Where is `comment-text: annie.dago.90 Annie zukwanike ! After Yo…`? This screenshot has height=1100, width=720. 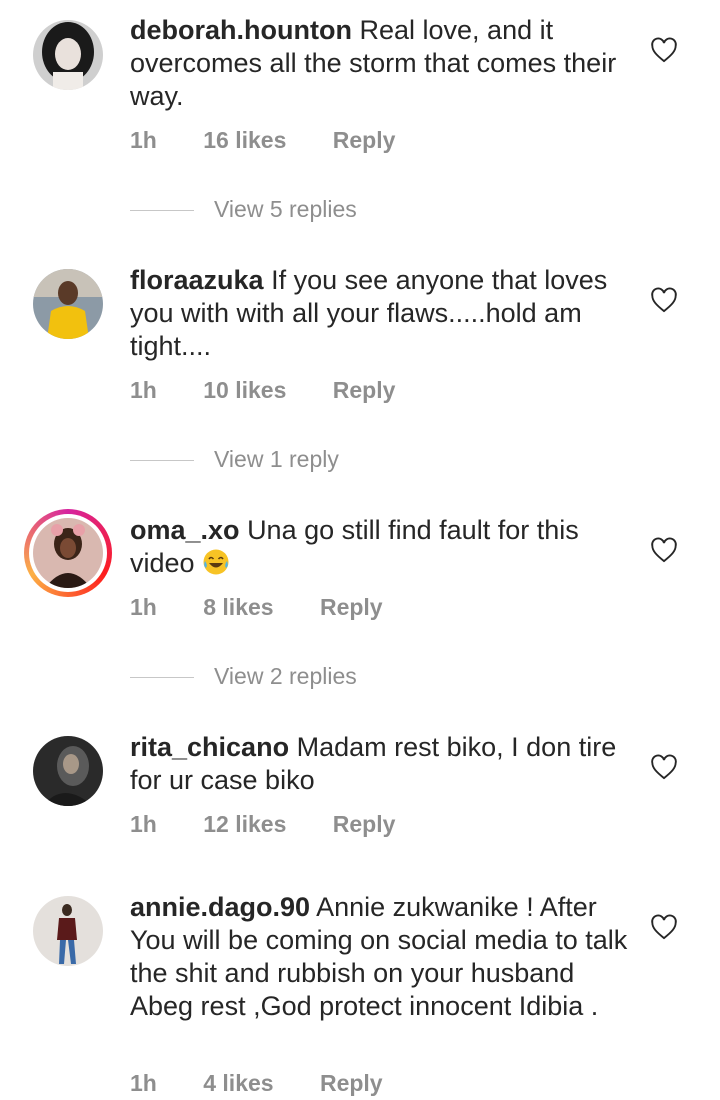
comment-text: annie.dago.90 Annie zukwanike ! After Yo… is located at coordinates (380, 957).